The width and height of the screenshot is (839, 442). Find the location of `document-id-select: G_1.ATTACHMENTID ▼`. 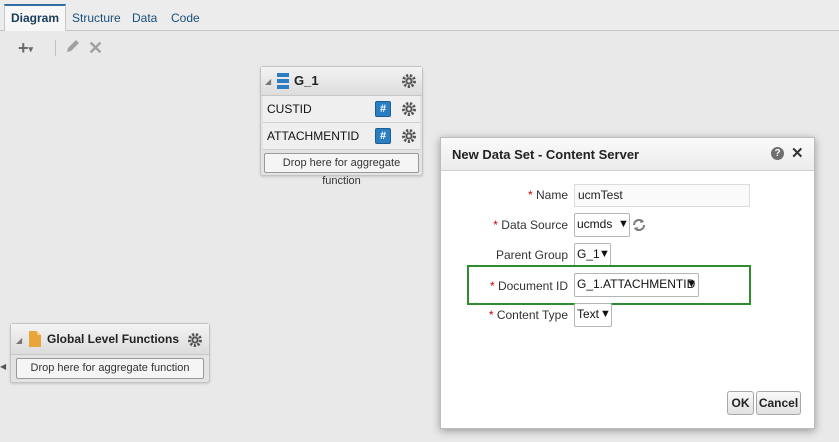

document-id-select: G_1.ATTACHMENTID ▼ is located at coordinates (636, 285).